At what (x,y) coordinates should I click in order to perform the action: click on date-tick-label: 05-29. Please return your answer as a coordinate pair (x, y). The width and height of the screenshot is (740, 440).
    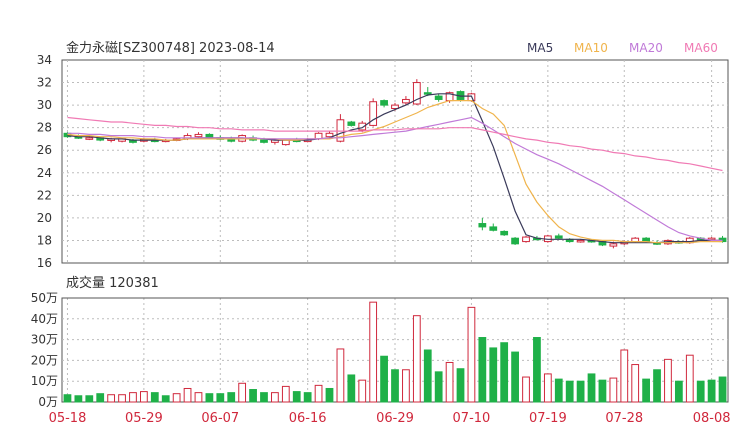
    Looking at the image, I should click on (144, 418).